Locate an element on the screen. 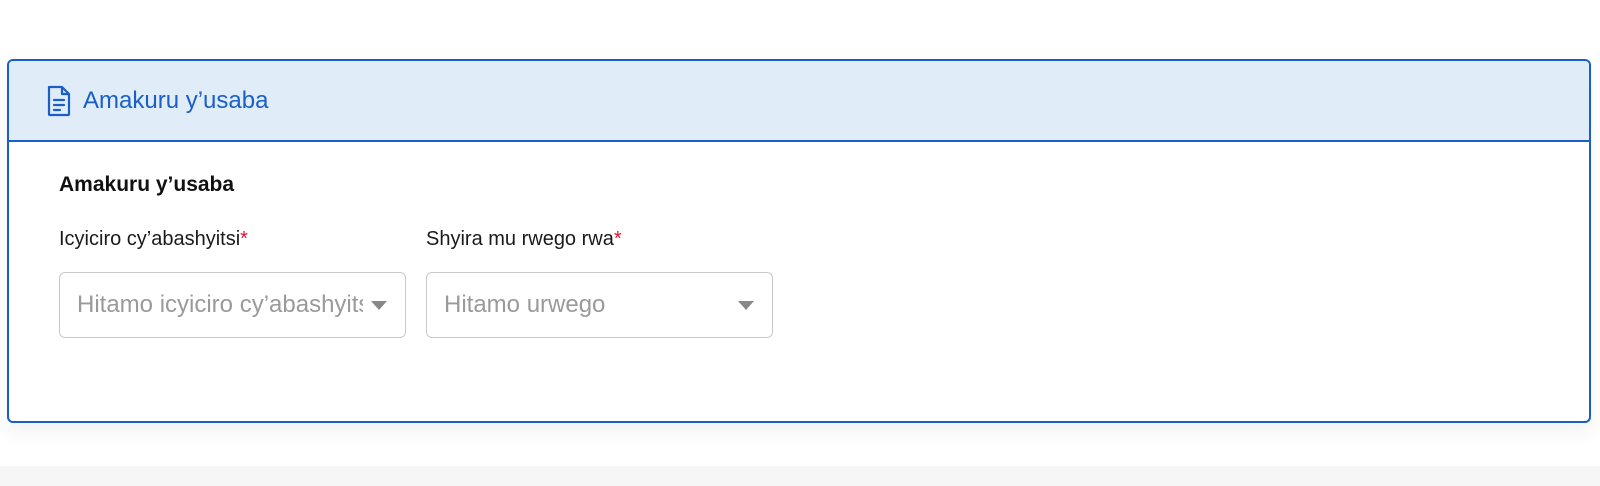 Image resolution: width=1600 pixels, height=486 pixels. visitor-category-label: Icyiciro cy’abashyitsi* is located at coordinates (232, 241).